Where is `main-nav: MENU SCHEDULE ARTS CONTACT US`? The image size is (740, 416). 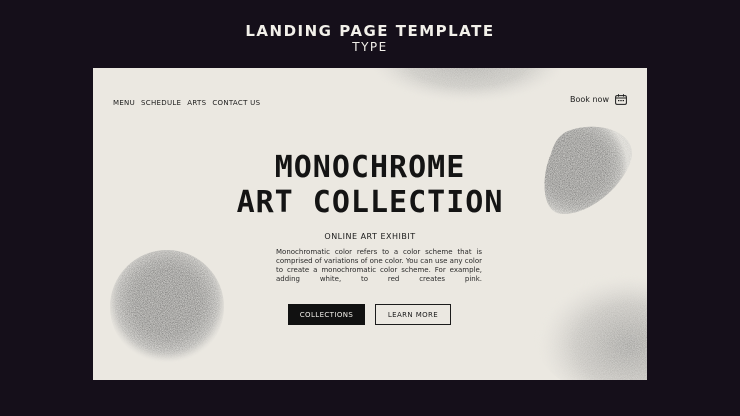 main-nav: MENU SCHEDULE ARTS CONTACT US is located at coordinates (186, 103).